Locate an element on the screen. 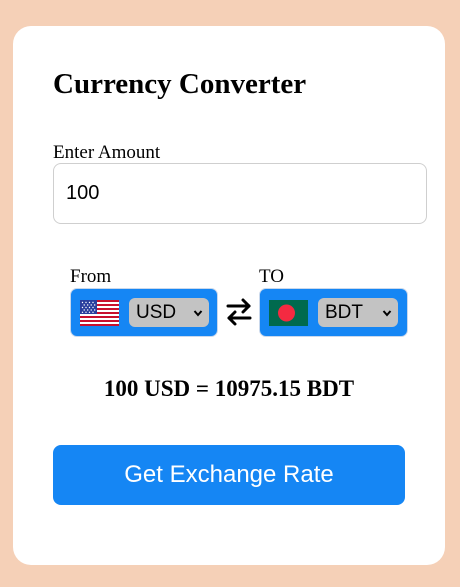 The height and width of the screenshot is (587, 460). us-flag-icon is located at coordinates (99, 313).